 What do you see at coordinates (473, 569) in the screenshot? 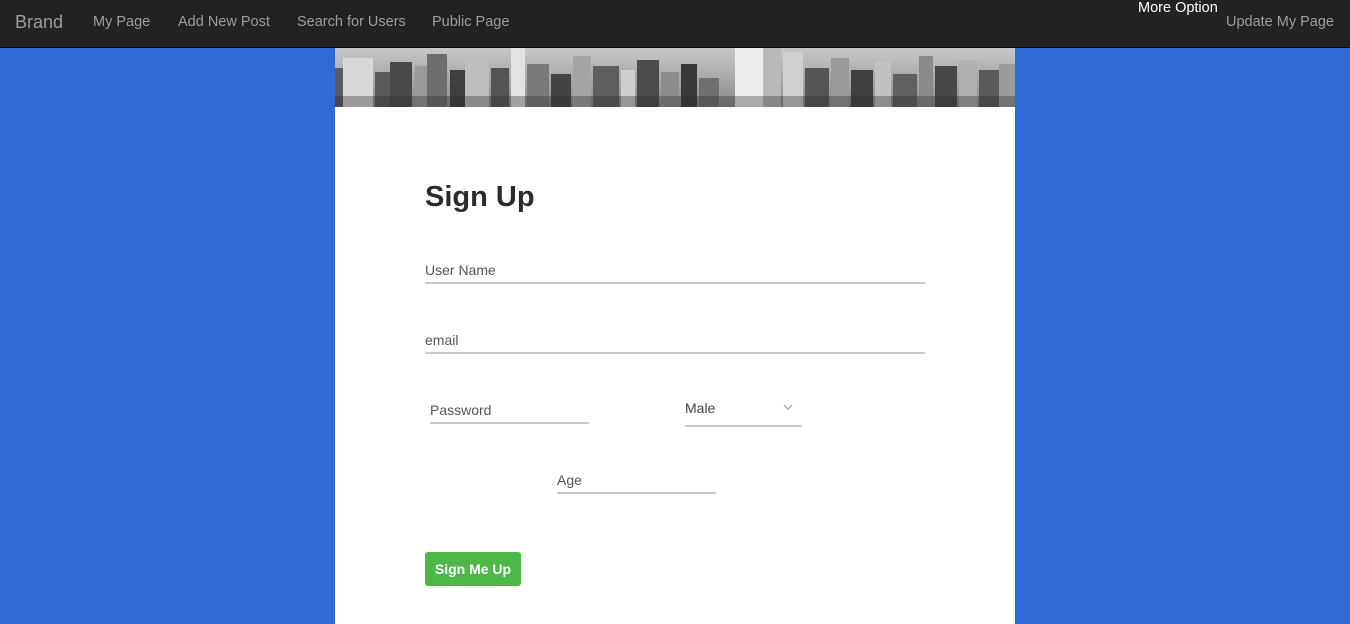
I see `sign-me-up-button: Sign Me Up` at bounding box center [473, 569].